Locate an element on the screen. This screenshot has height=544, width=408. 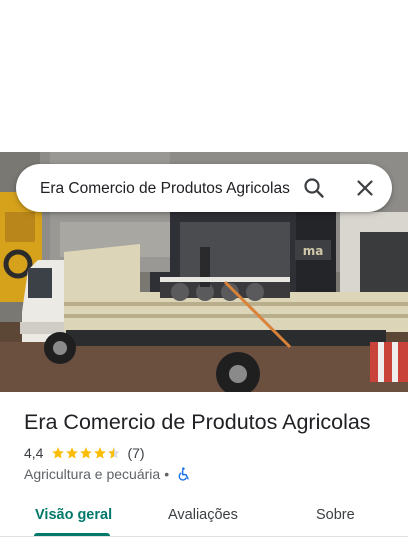
tab-about: Sobre is located at coordinates (335, 515).